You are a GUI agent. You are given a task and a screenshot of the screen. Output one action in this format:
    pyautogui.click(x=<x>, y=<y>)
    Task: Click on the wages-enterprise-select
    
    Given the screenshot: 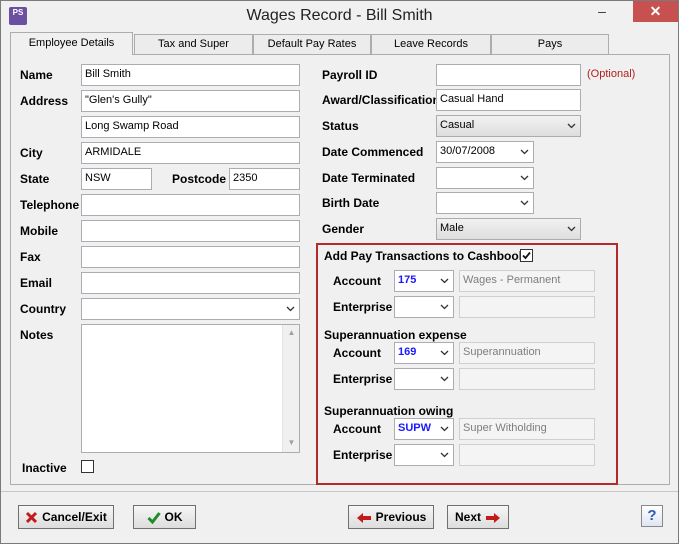 What is the action you would take?
    pyautogui.click(x=424, y=307)
    